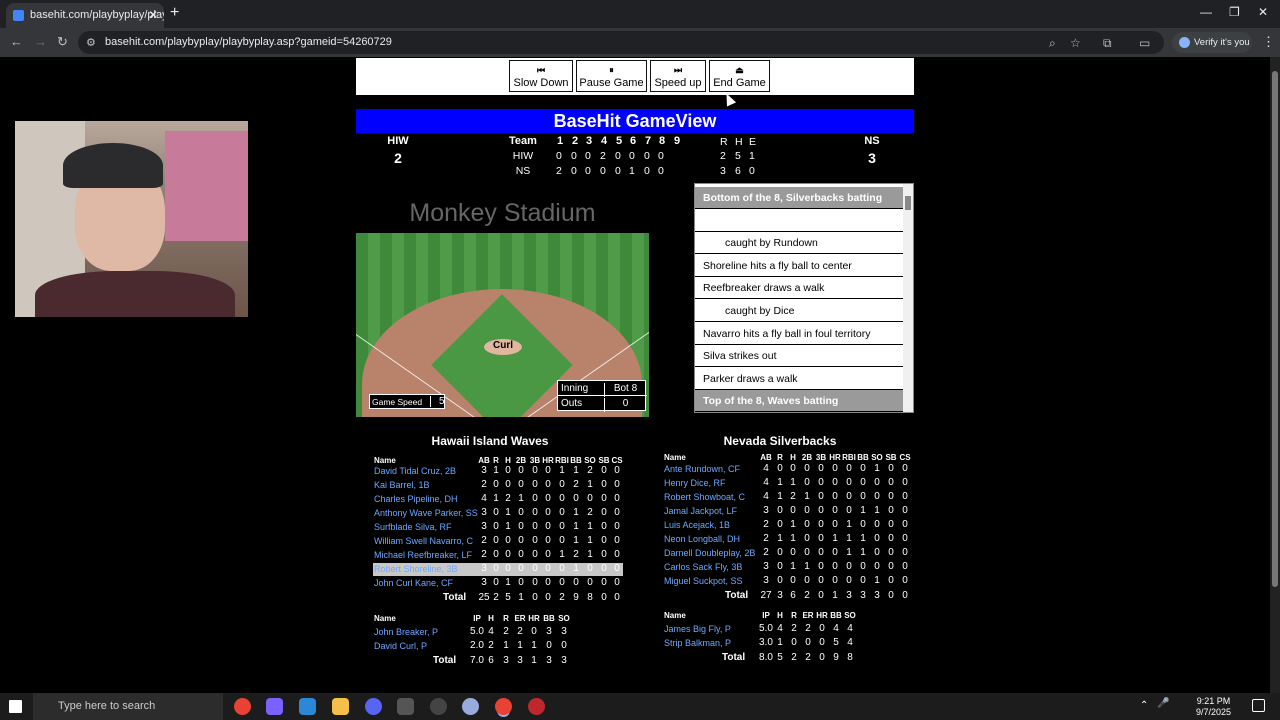 This screenshot has width=1280, height=720. I want to click on discord-icon, so click(373, 706).